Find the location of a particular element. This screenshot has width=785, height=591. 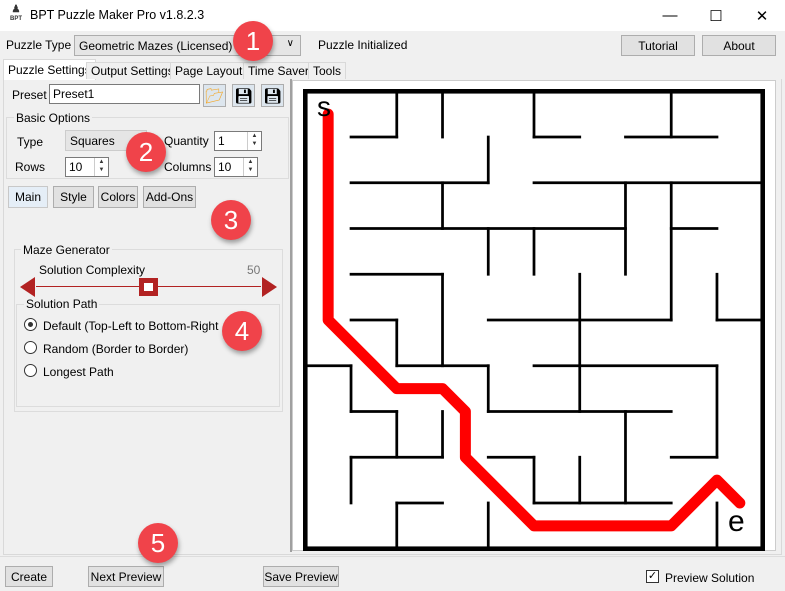

callout-badge-2: 2 is located at coordinates (146, 152).